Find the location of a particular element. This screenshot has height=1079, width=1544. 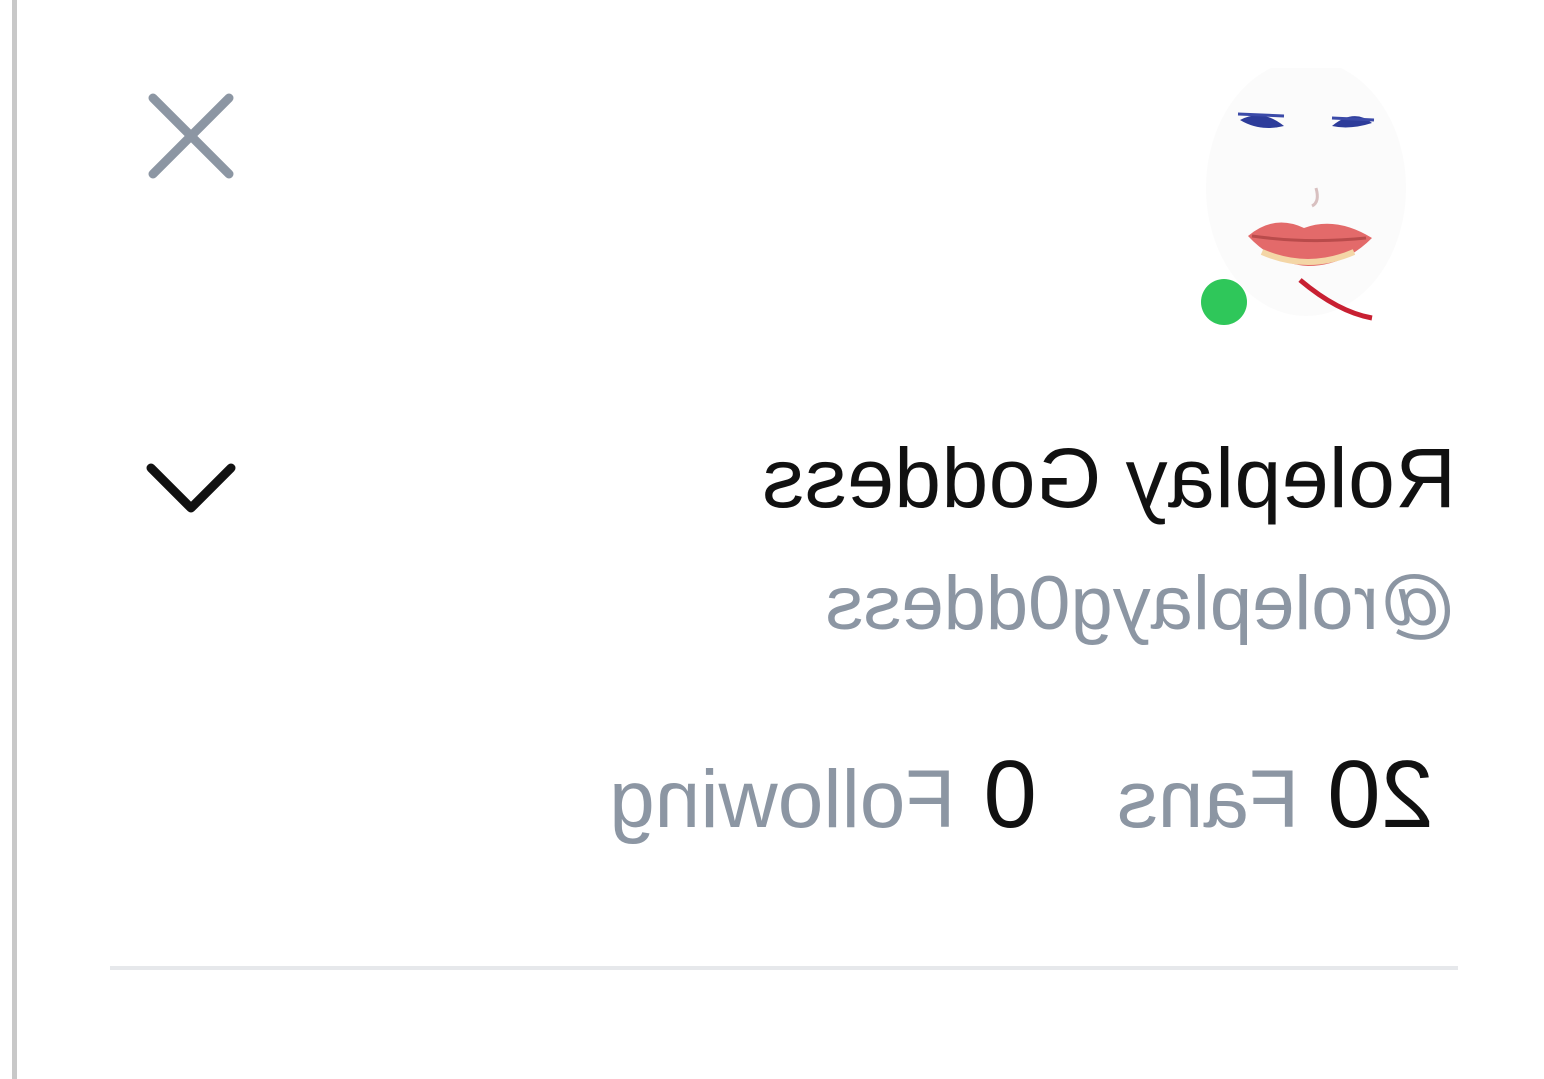

divider is located at coordinates (784, 968).